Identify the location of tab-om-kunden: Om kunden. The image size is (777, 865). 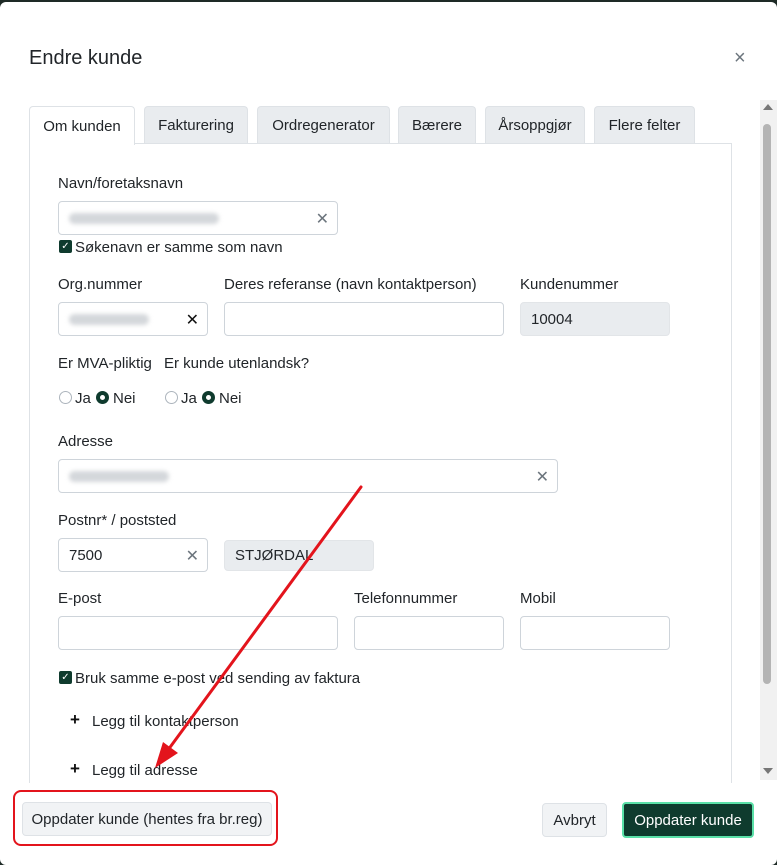
(82, 125).